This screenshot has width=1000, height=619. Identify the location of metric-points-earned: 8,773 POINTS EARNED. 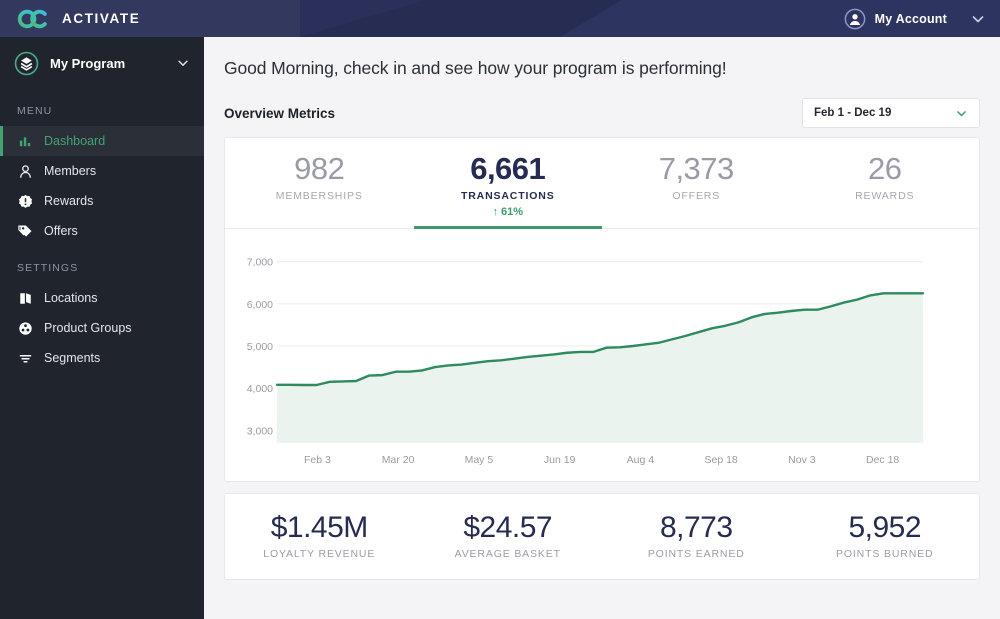
(696, 535).